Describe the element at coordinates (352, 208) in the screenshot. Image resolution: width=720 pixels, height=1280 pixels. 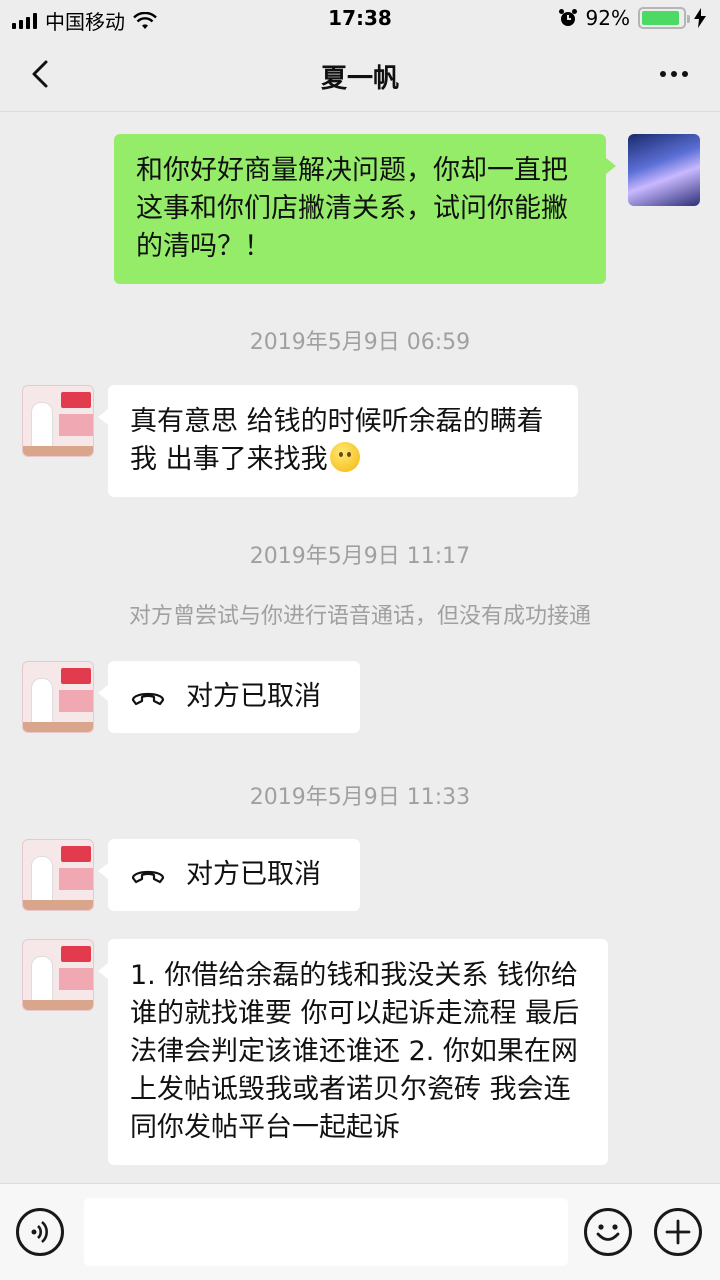
I see `message-text: 和你好好商量解决问题，你却一直把这事和你们店撇清关系，试问你能撇的清吗？！` at that location.